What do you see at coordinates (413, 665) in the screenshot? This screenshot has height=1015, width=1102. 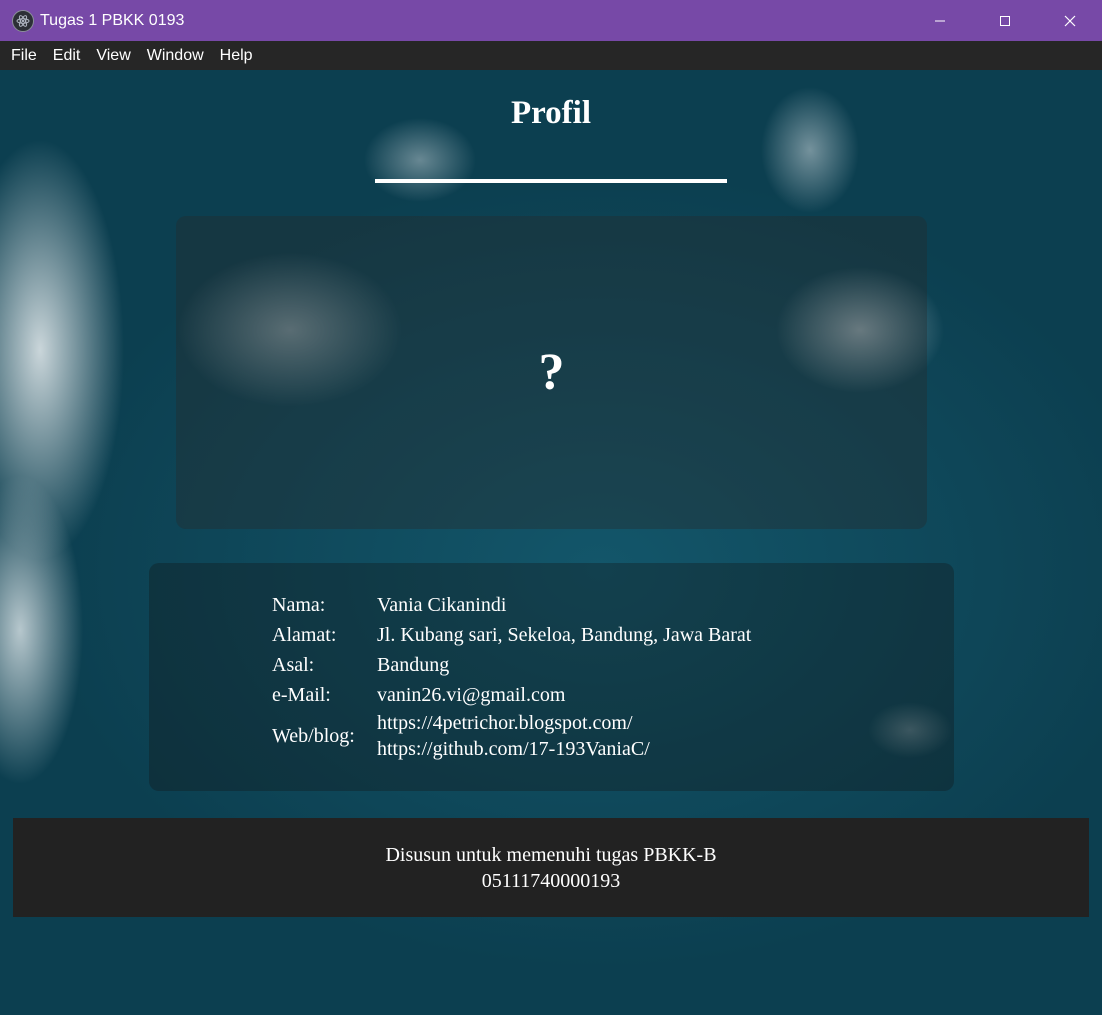 I see `origin-value: Bandung` at bounding box center [413, 665].